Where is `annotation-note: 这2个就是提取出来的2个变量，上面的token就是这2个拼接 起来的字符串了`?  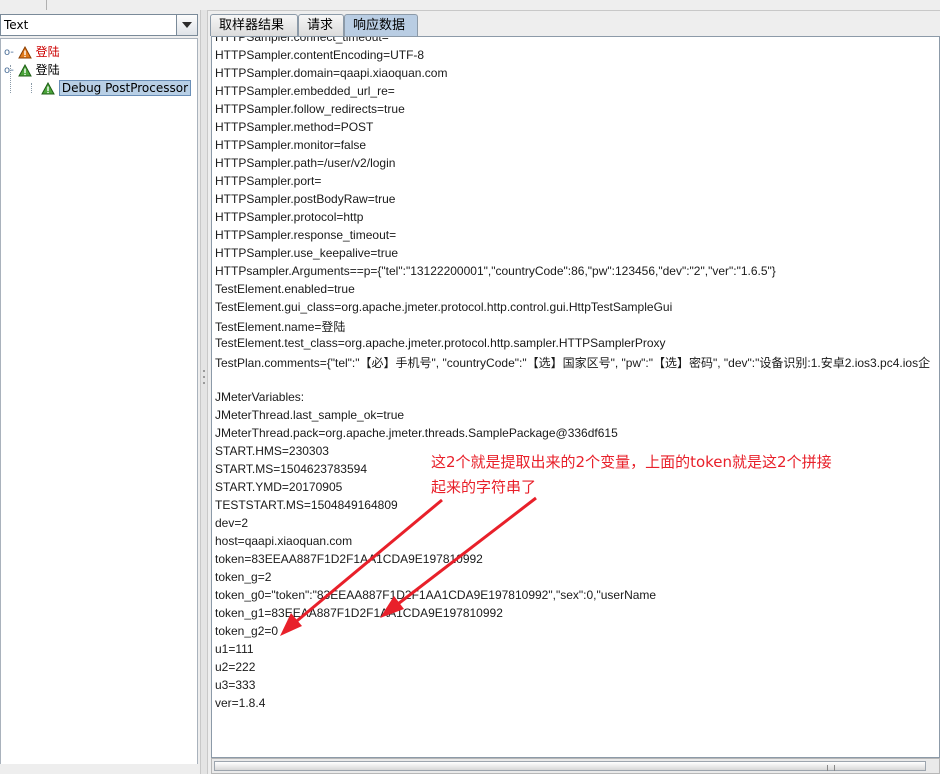
annotation-note: 这2个就是提取出来的2个变量，上面的token就是这2个拼接 起来的字符串了 is located at coordinates (681, 475).